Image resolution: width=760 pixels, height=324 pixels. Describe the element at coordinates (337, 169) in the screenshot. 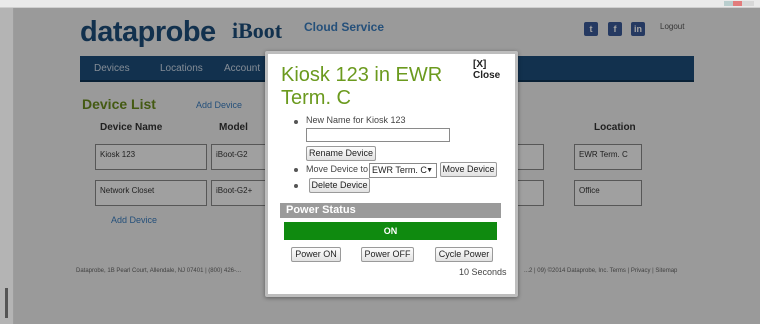

I see `move-device-label: Move Device to` at that location.